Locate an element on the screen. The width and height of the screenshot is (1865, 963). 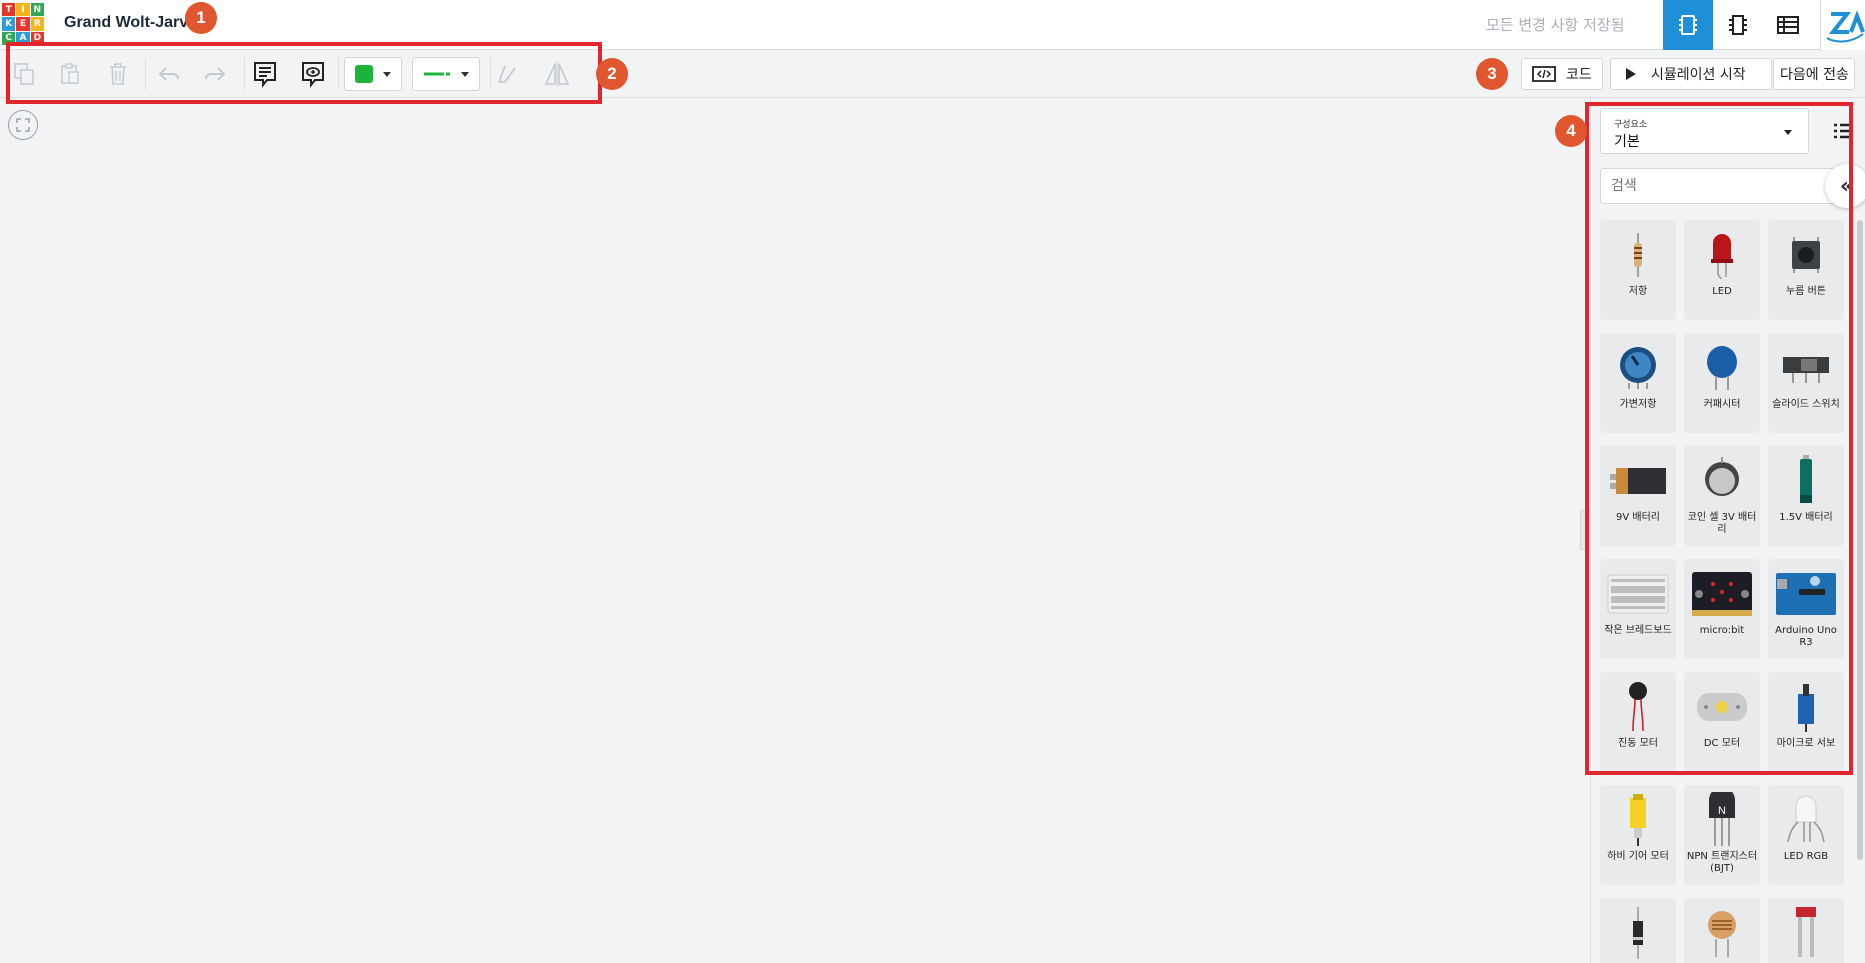
rgb-led-icon is located at coordinates (1806, 820).